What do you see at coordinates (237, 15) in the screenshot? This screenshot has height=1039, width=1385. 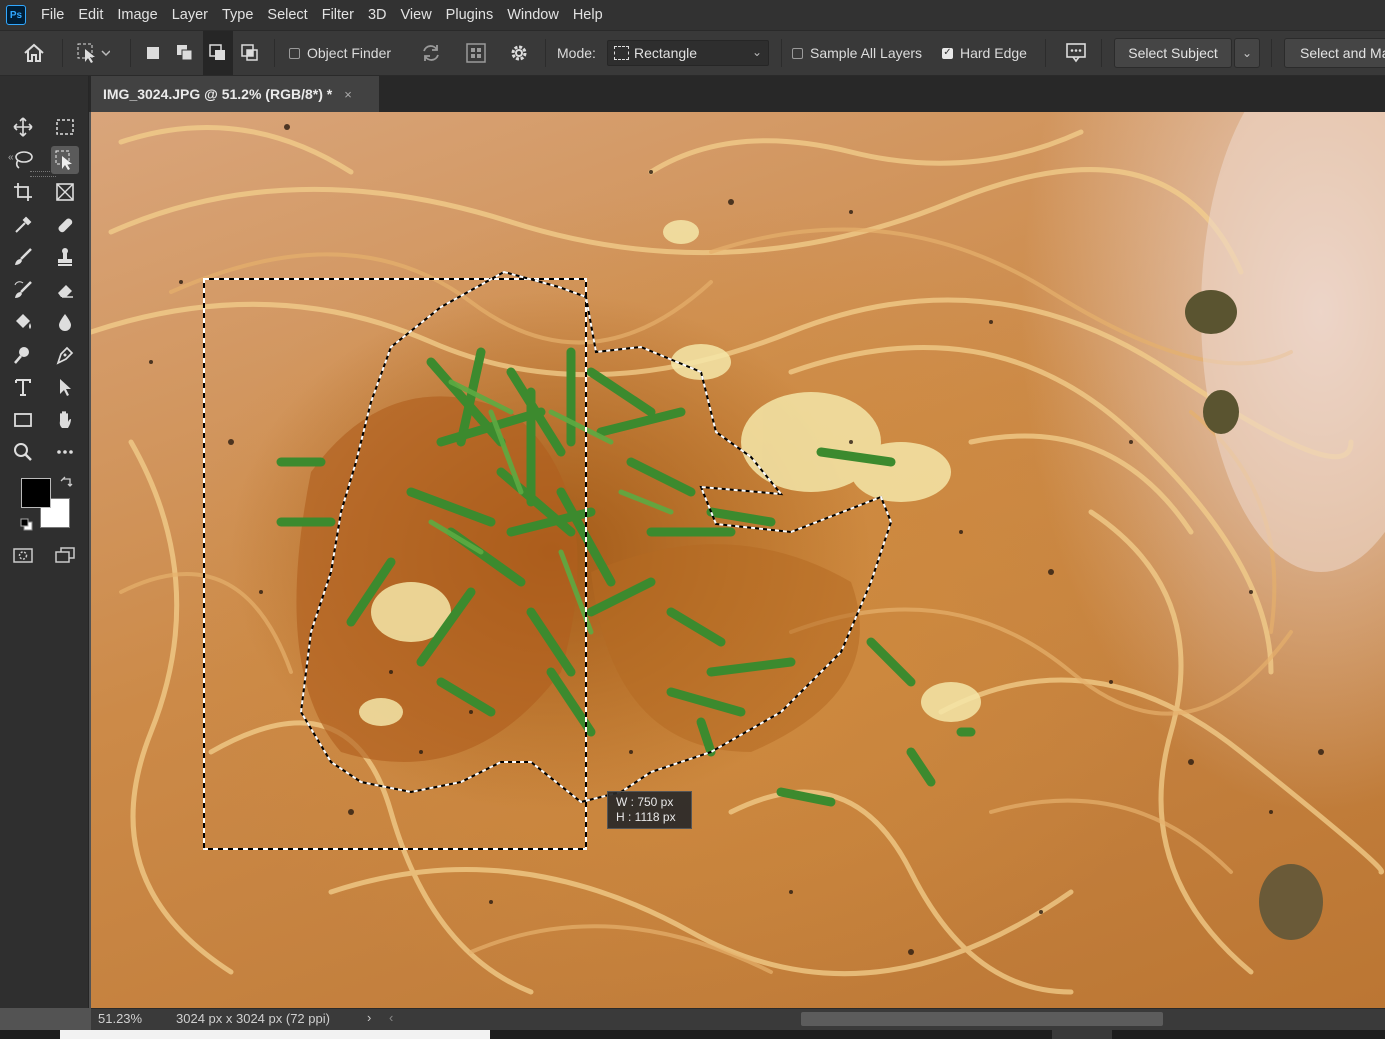 I see `menu-type: Type` at bounding box center [237, 15].